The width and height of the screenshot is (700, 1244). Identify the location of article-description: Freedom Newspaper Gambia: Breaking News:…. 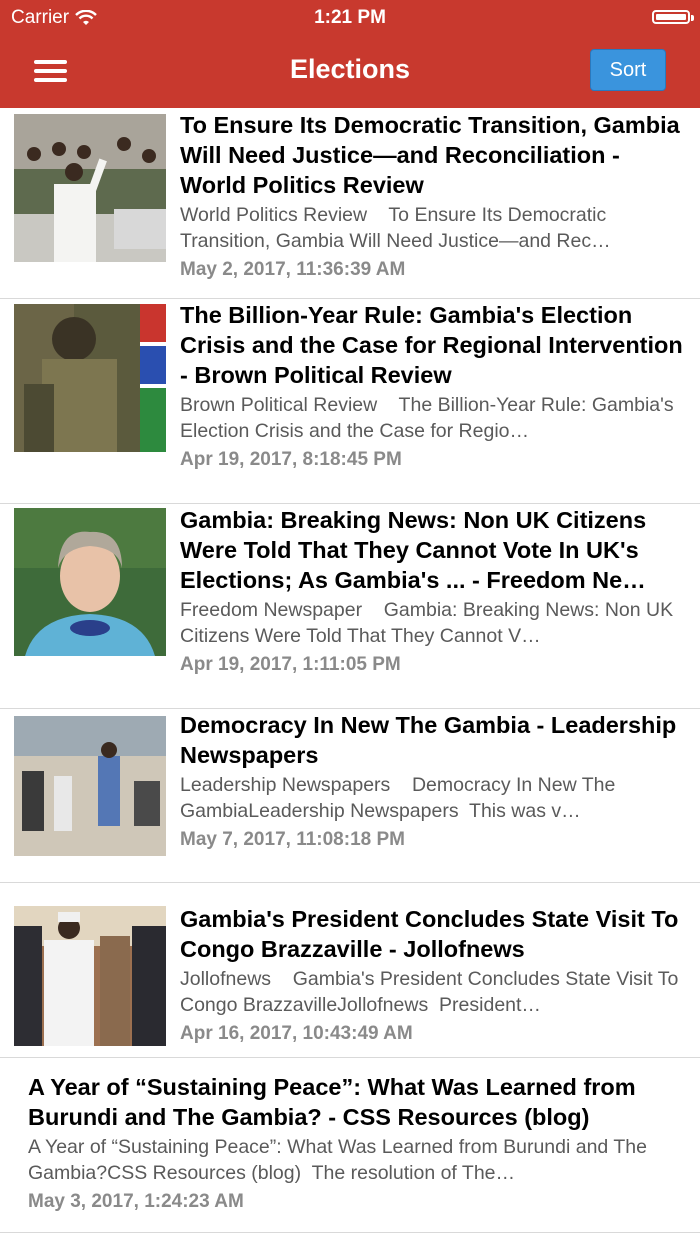
(427, 623).